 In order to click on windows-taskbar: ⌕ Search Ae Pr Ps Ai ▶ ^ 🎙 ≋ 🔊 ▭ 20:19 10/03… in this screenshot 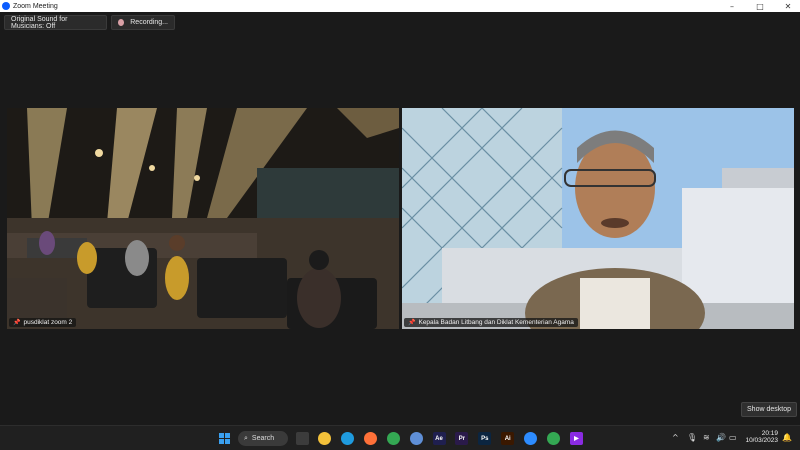, I will do `click(400, 437)`.